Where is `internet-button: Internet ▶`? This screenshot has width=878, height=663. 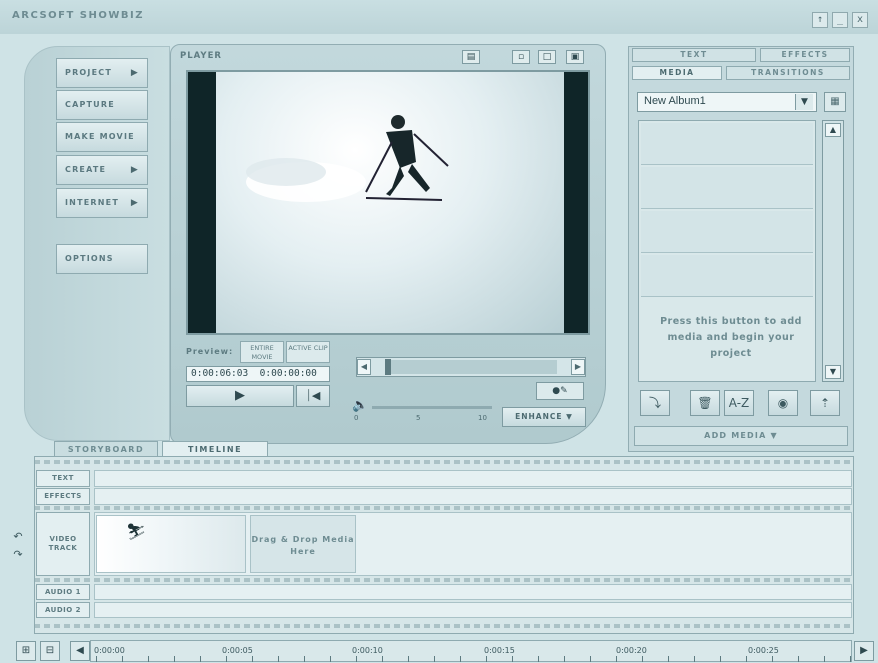
internet-button: Internet ▶ is located at coordinates (102, 203).